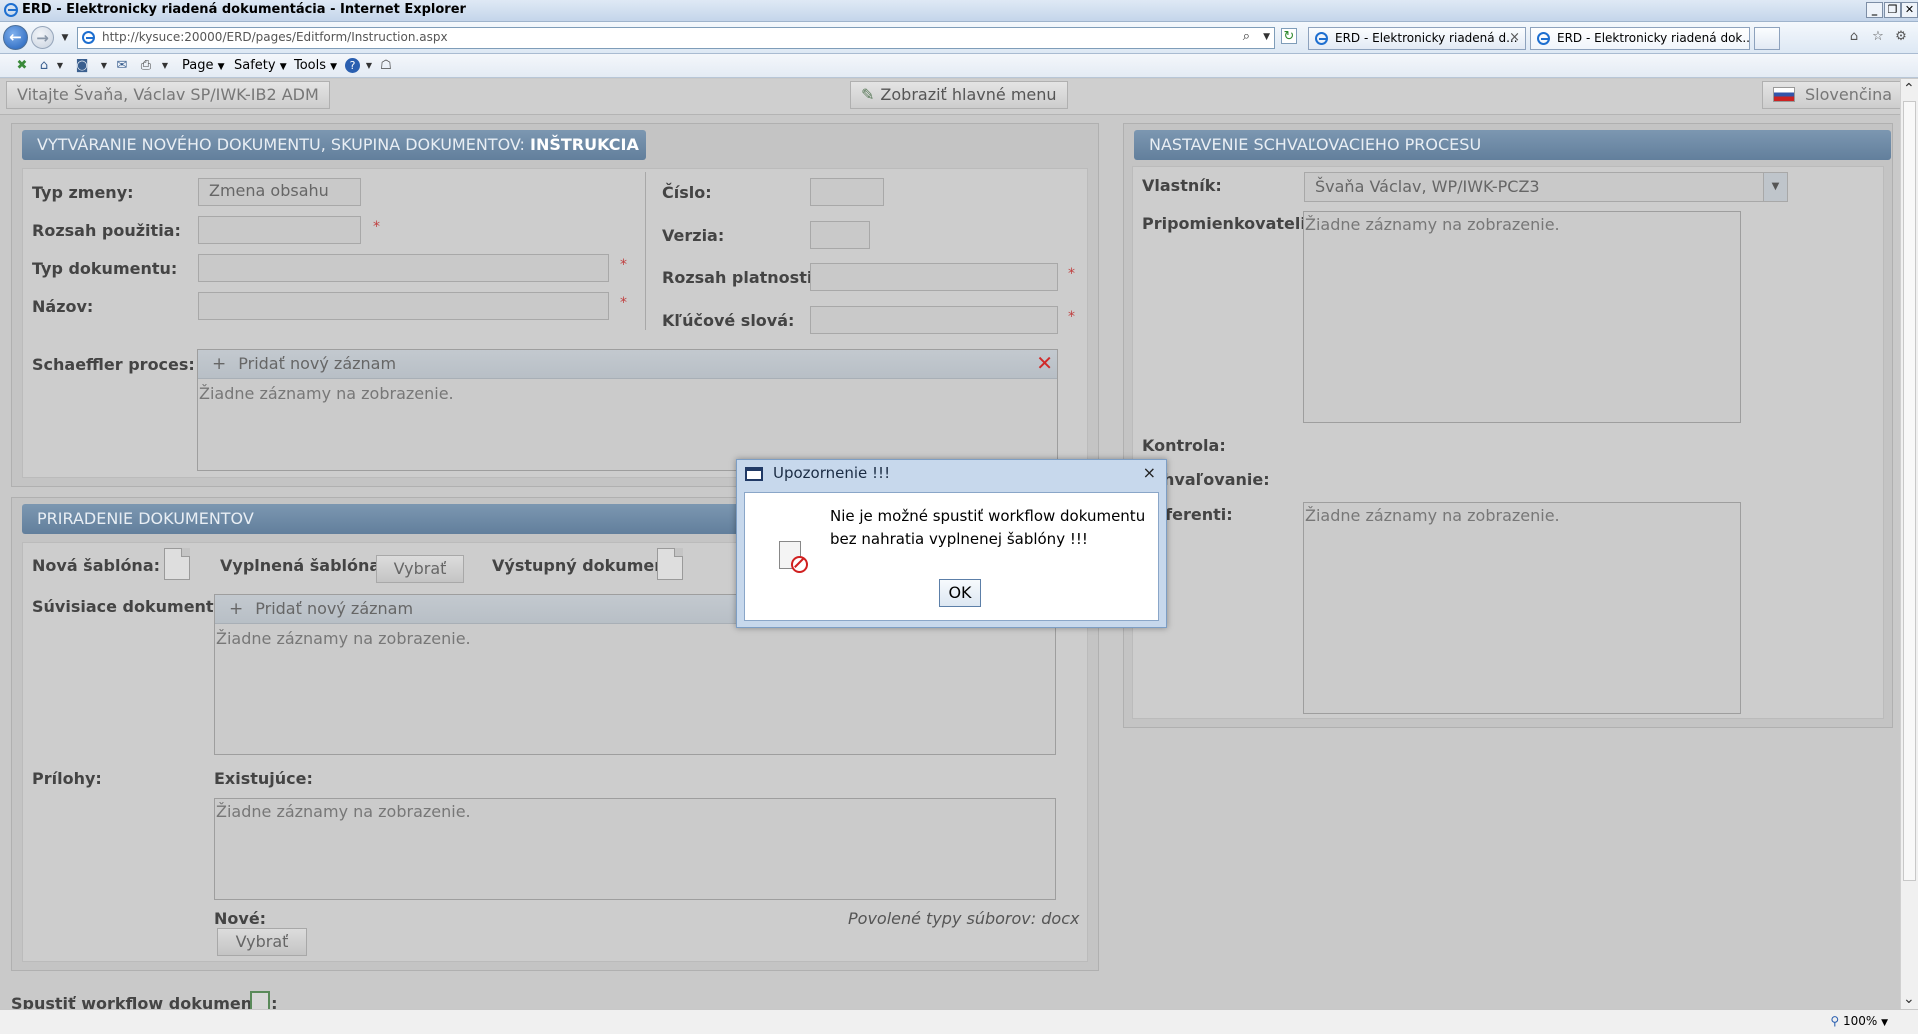 This screenshot has height=1034, width=1918. Describe the element at coordinates (964, 918) in the screenshot. I see `allowed-types-text: Povolené typy súborov: docx` at that location.